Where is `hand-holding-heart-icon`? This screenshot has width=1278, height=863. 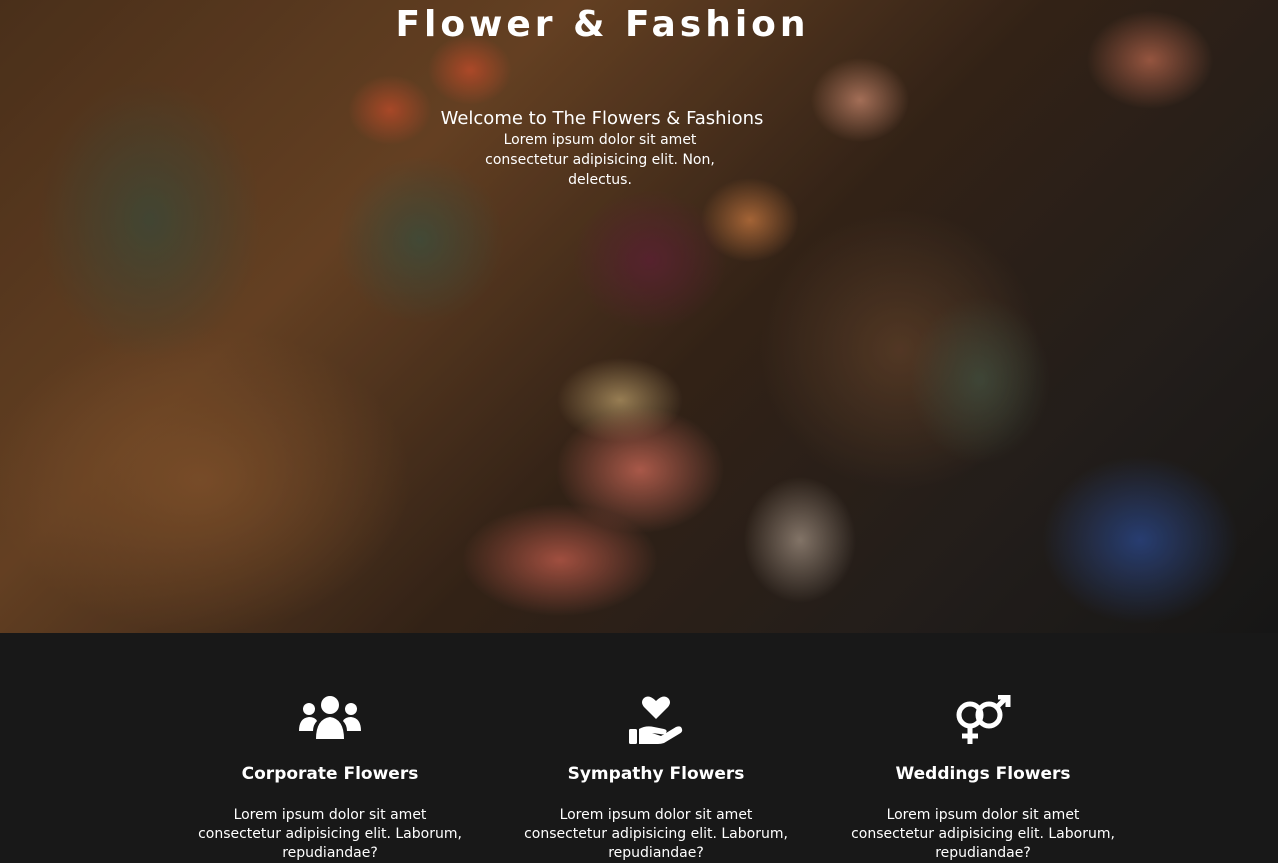 hand-holding-heart-icon is located at coordinates (656, 721).